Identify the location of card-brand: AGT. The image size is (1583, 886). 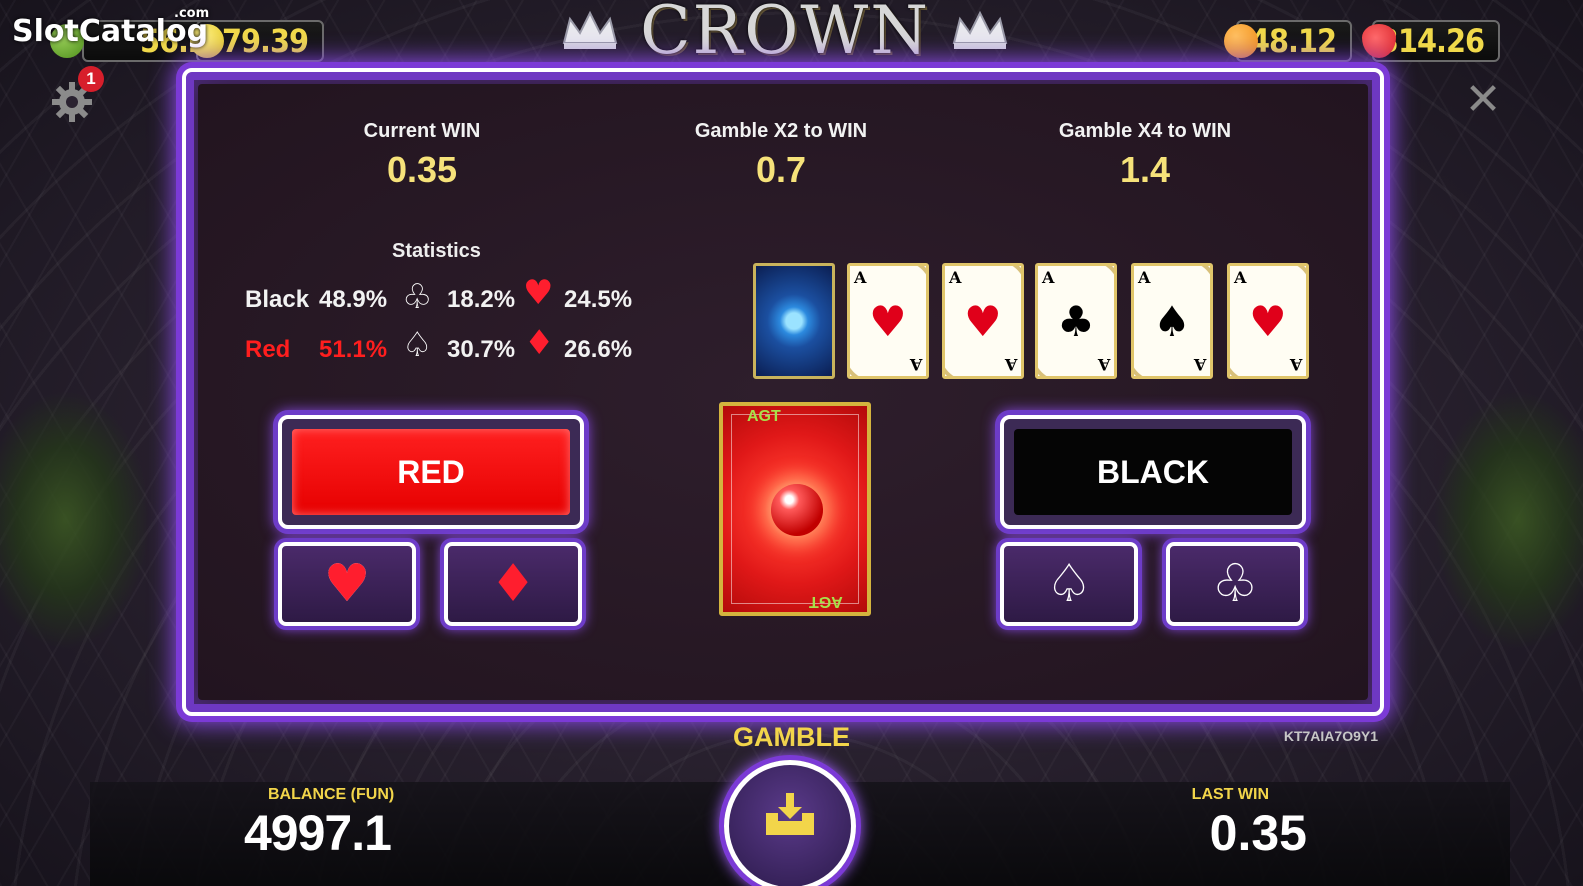
(764, 416).